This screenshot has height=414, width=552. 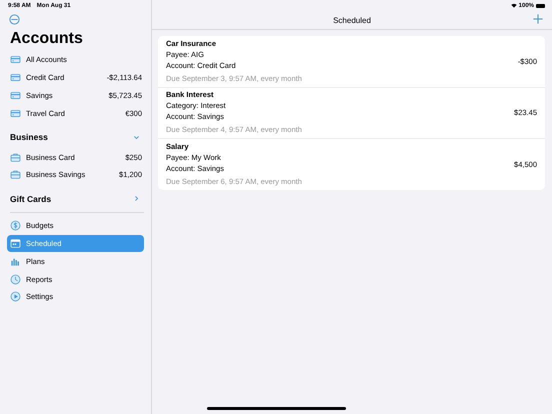 I want to click on clock-icon, so click(x=15, y=279).